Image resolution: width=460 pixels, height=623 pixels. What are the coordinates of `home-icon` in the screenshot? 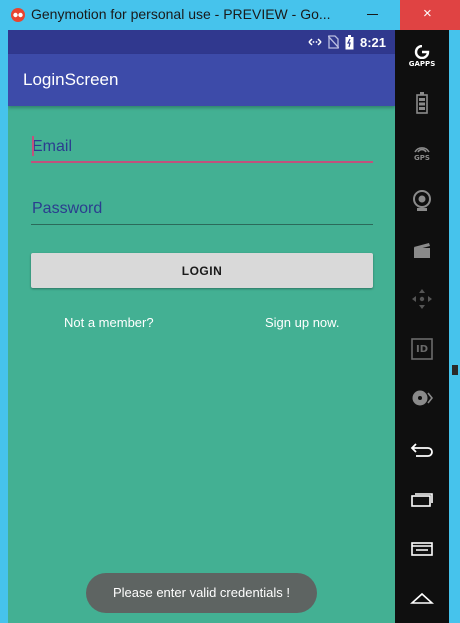 It's located at (422, 598).